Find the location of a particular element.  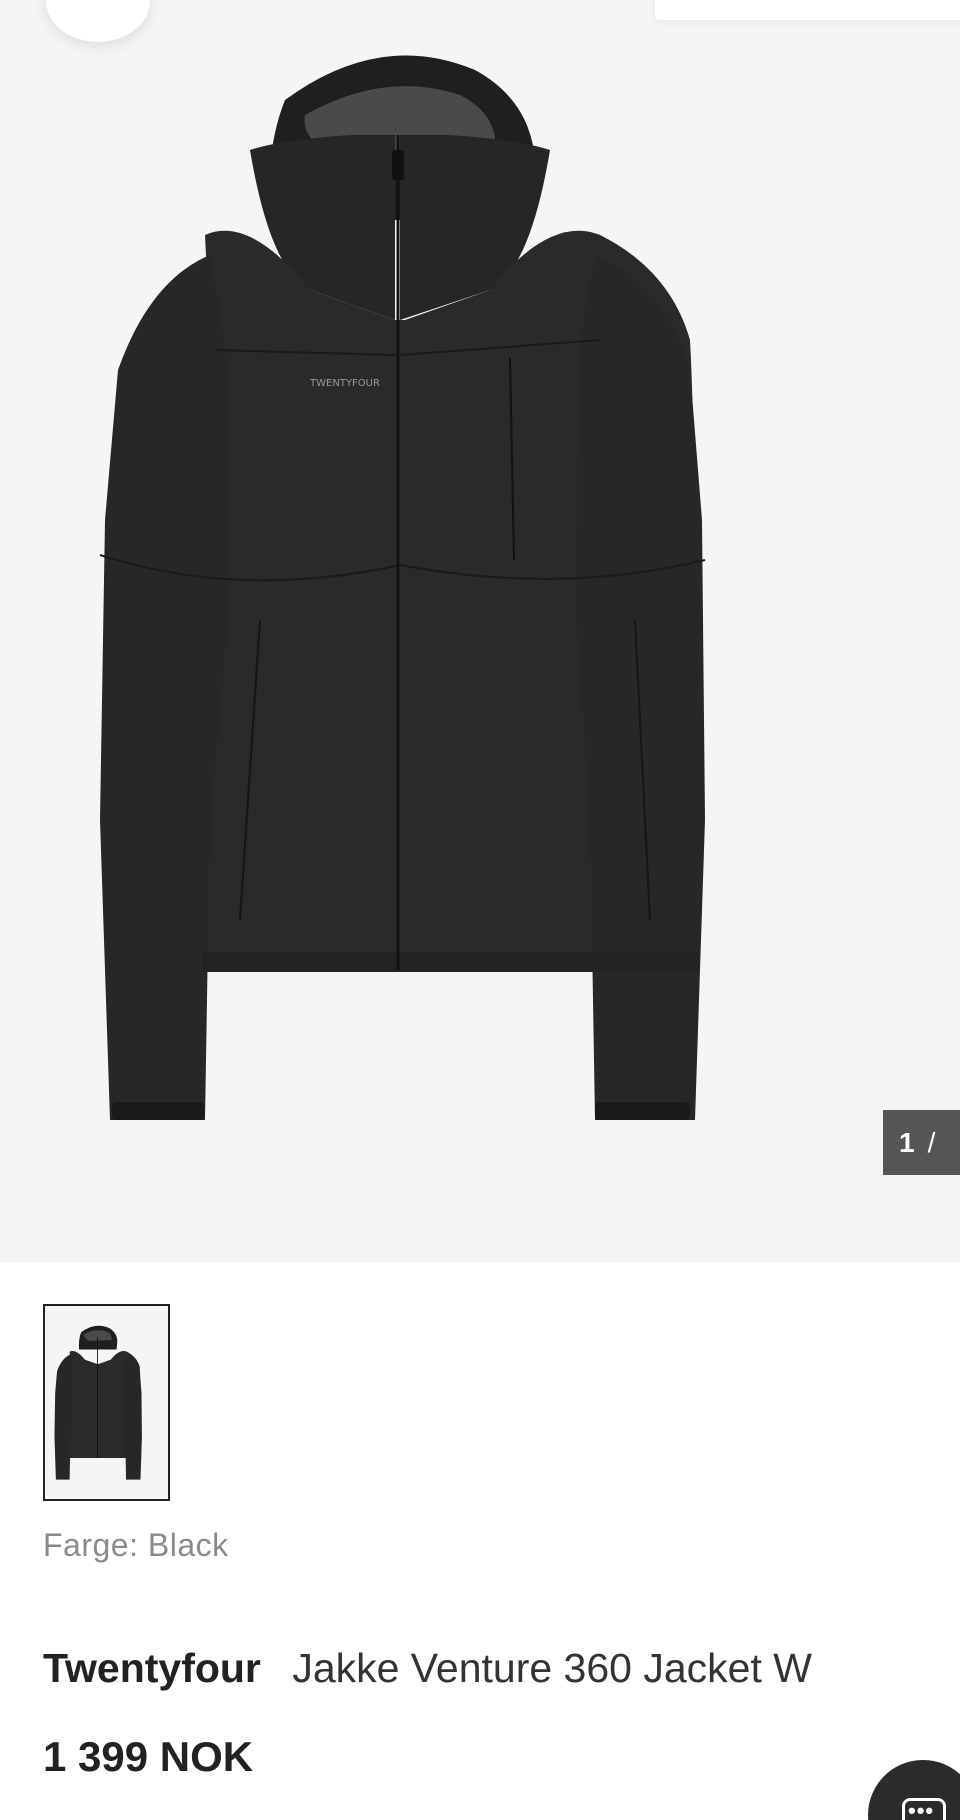

chat-button: ••• is located at coordinates (914, 1790).